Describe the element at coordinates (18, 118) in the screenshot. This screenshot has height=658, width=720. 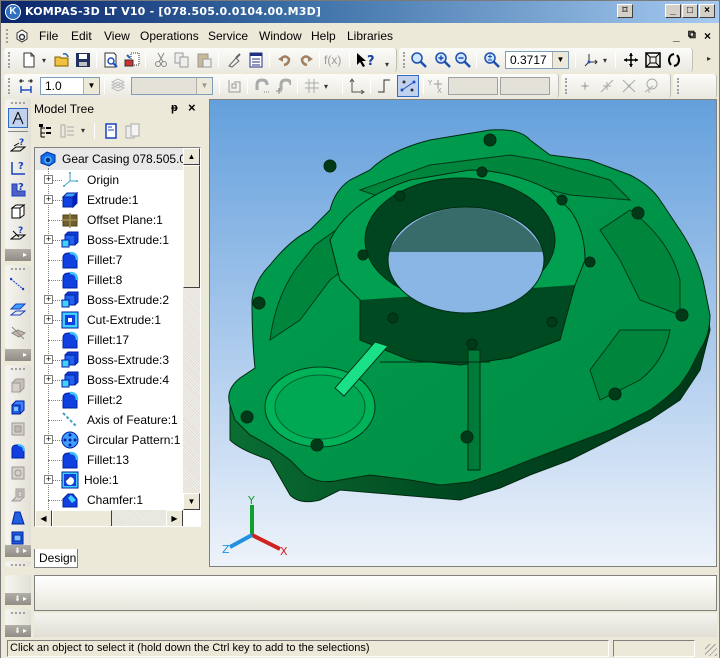
I see `sketch-button` at that location.